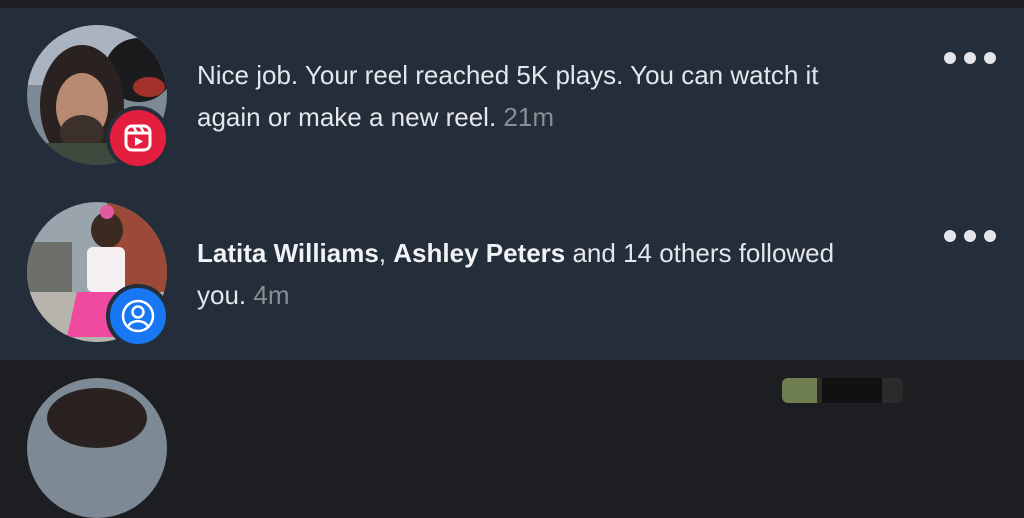 The width and height of the screenshot is (1024, 518). I want to click on post-thumbnail, so click(842, 390).